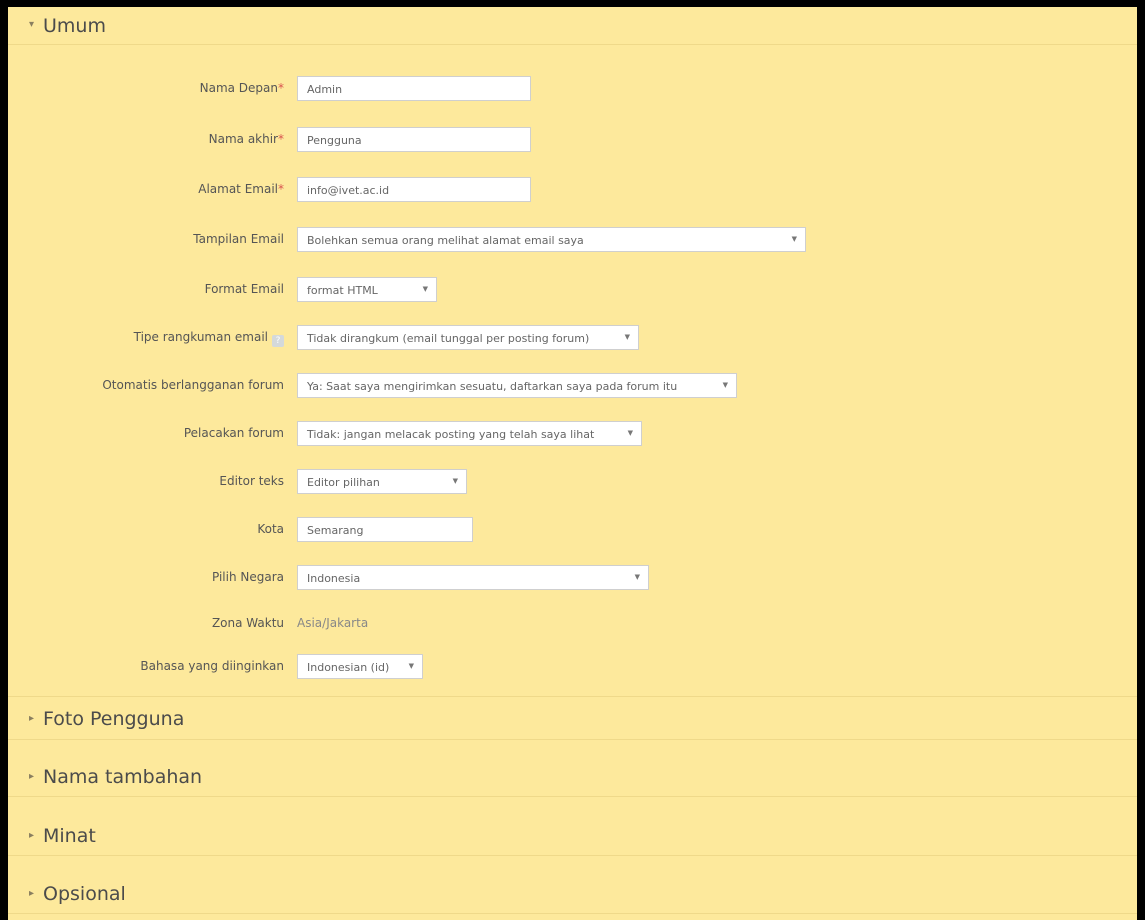 The image size is (1145, 920). What do you see at coordinates (572, 836) in the screenshot?
I see `section-minat-header: ▸ Minat` at bounding box center [572, 836].